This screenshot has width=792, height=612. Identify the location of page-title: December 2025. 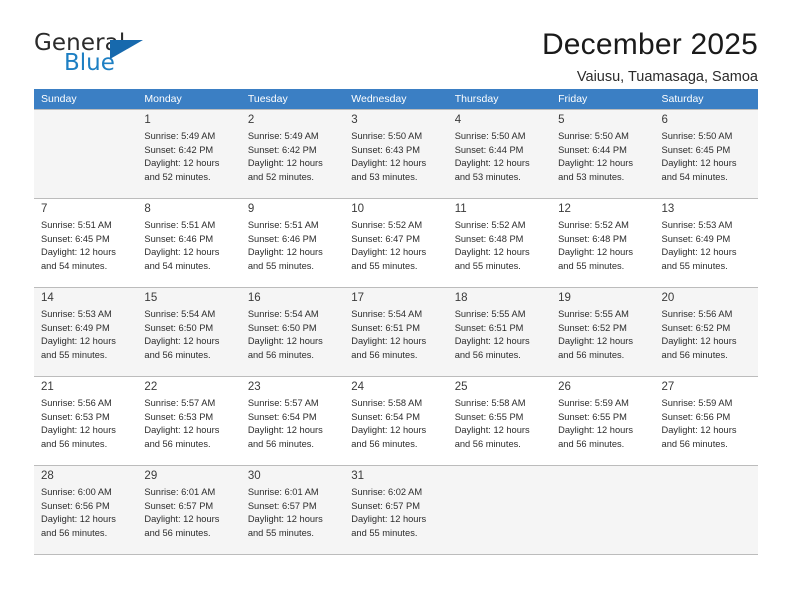
(649, 44).